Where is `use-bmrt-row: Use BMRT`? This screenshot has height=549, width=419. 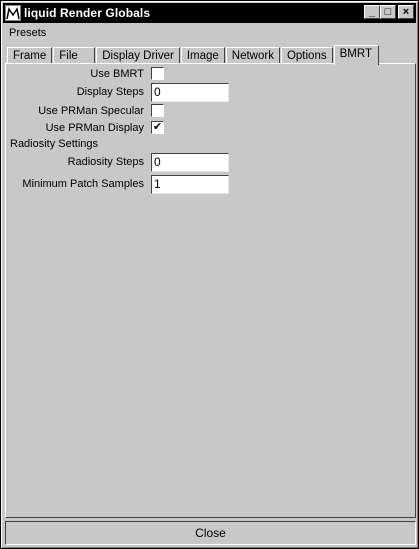
use-bmrt-row: Use BMRT is located at coordinates (206, 74).